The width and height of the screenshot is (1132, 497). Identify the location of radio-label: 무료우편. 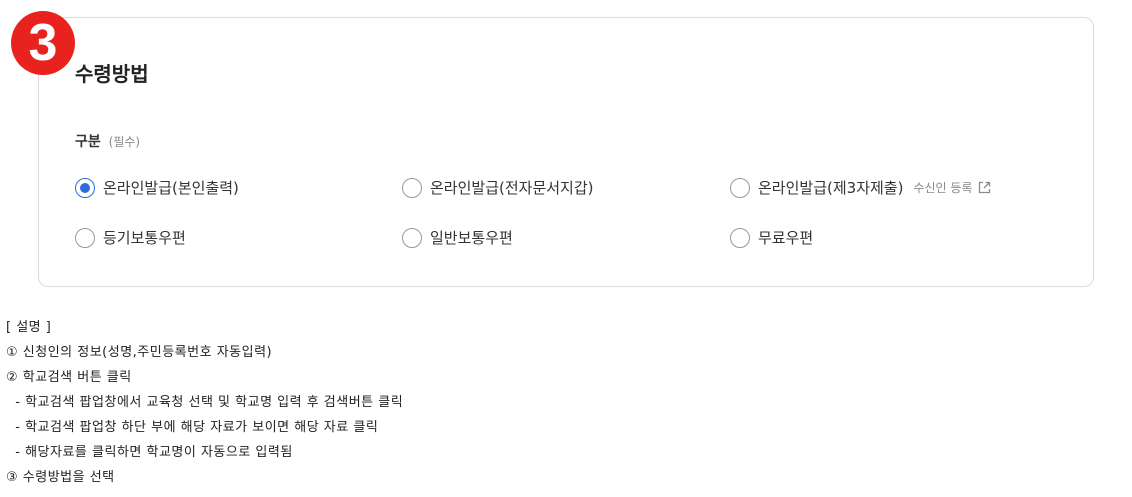
(786, 238).